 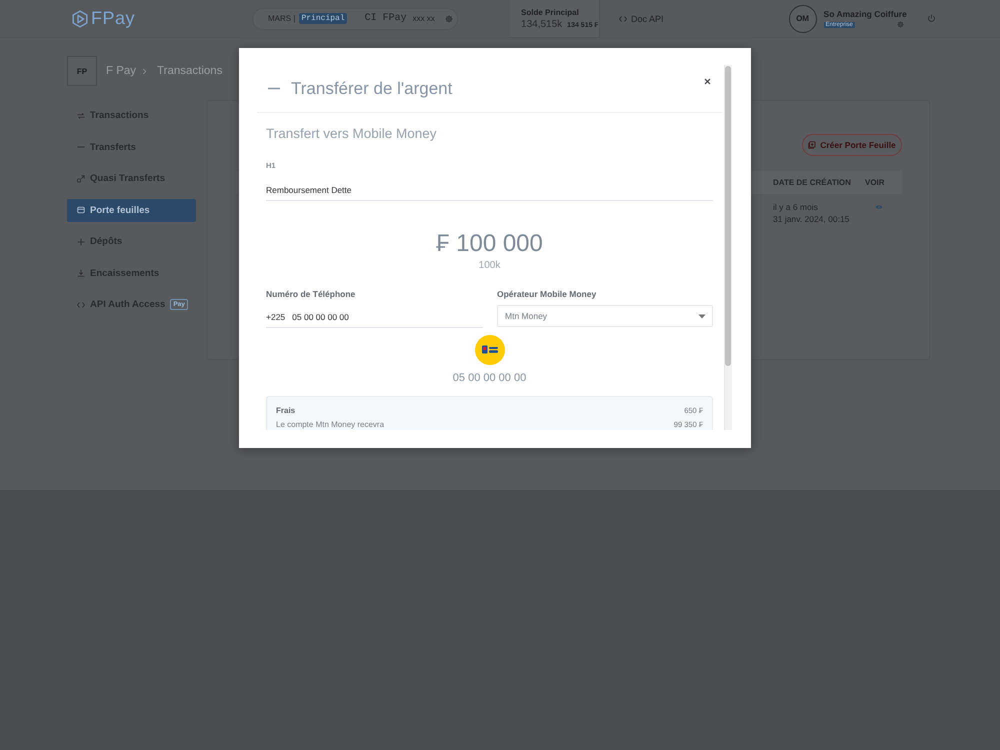 I want to click on breadcrumb-link: Transactions, so click(x=189, y=71).